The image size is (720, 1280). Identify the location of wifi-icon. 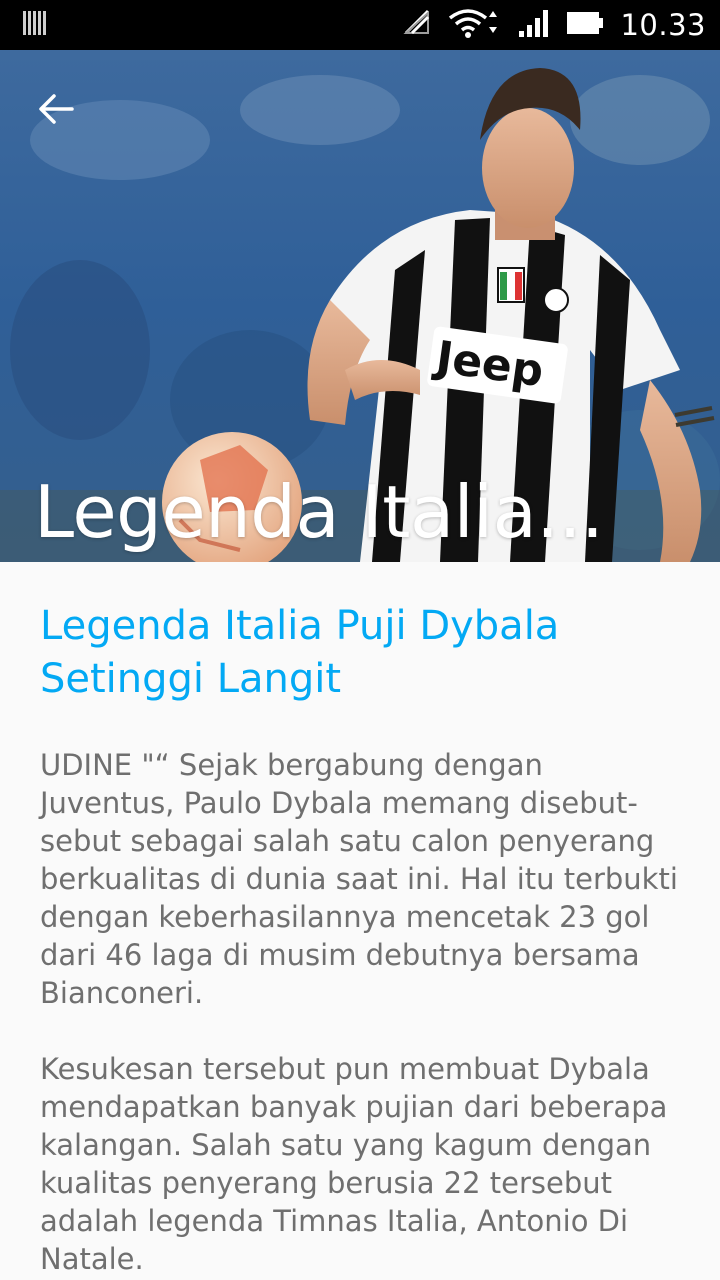
(476, 25).